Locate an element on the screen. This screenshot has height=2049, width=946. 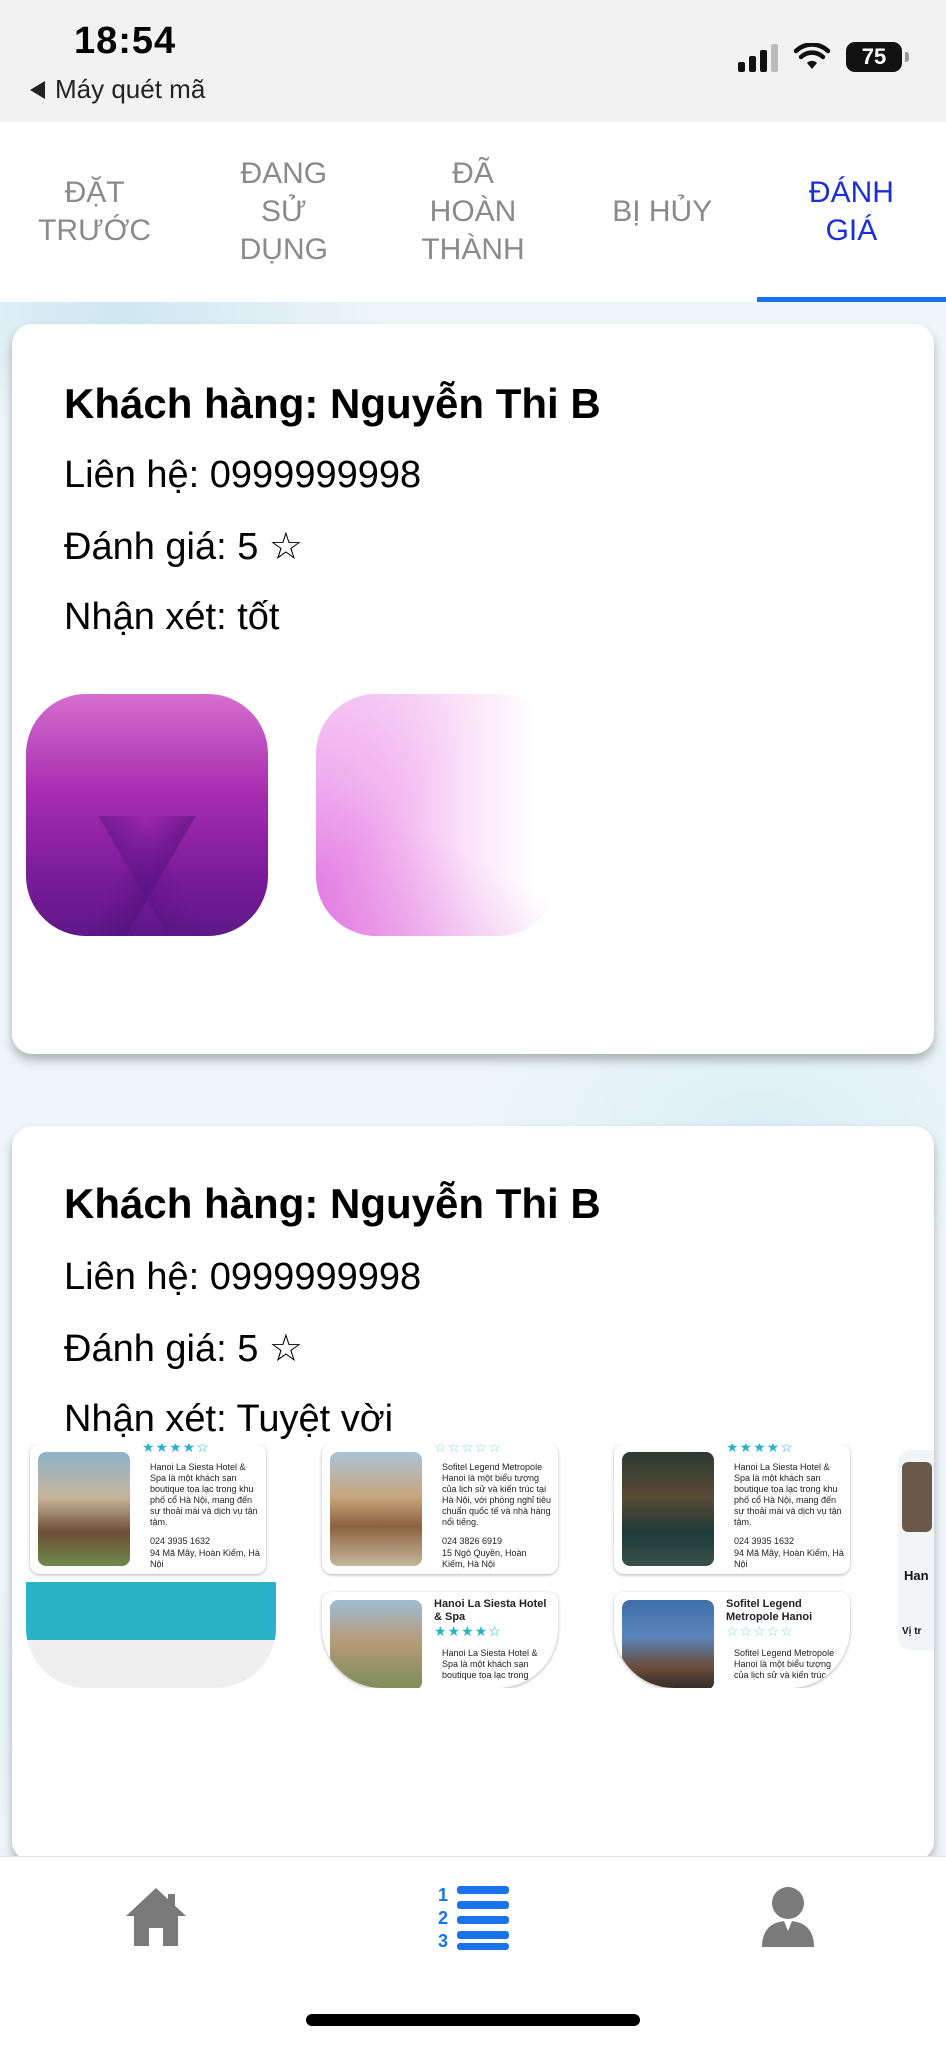
cellular-signal-icon is located at coordinates (758, 57).